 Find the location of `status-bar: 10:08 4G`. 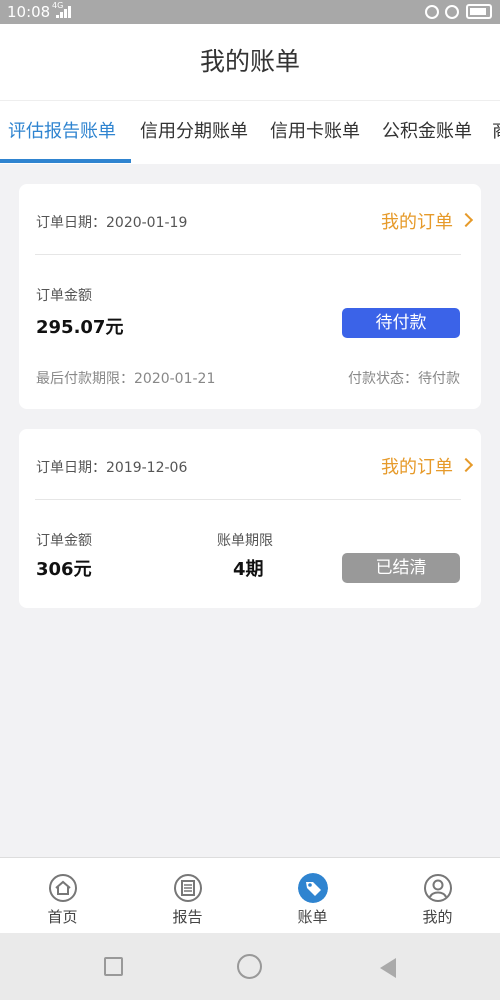

status-bar: 10:08 4G is located at coordinates (250, 12).